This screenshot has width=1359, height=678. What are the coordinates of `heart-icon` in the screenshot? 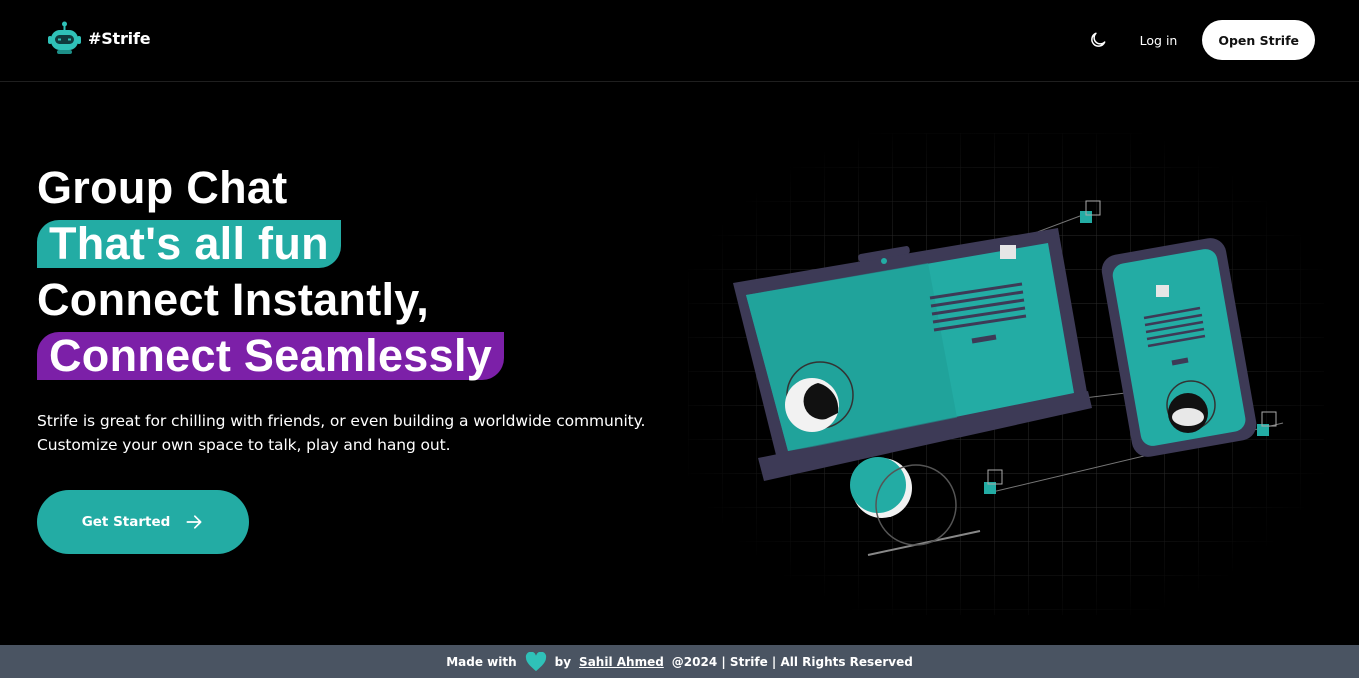 It's located at (536, 661).